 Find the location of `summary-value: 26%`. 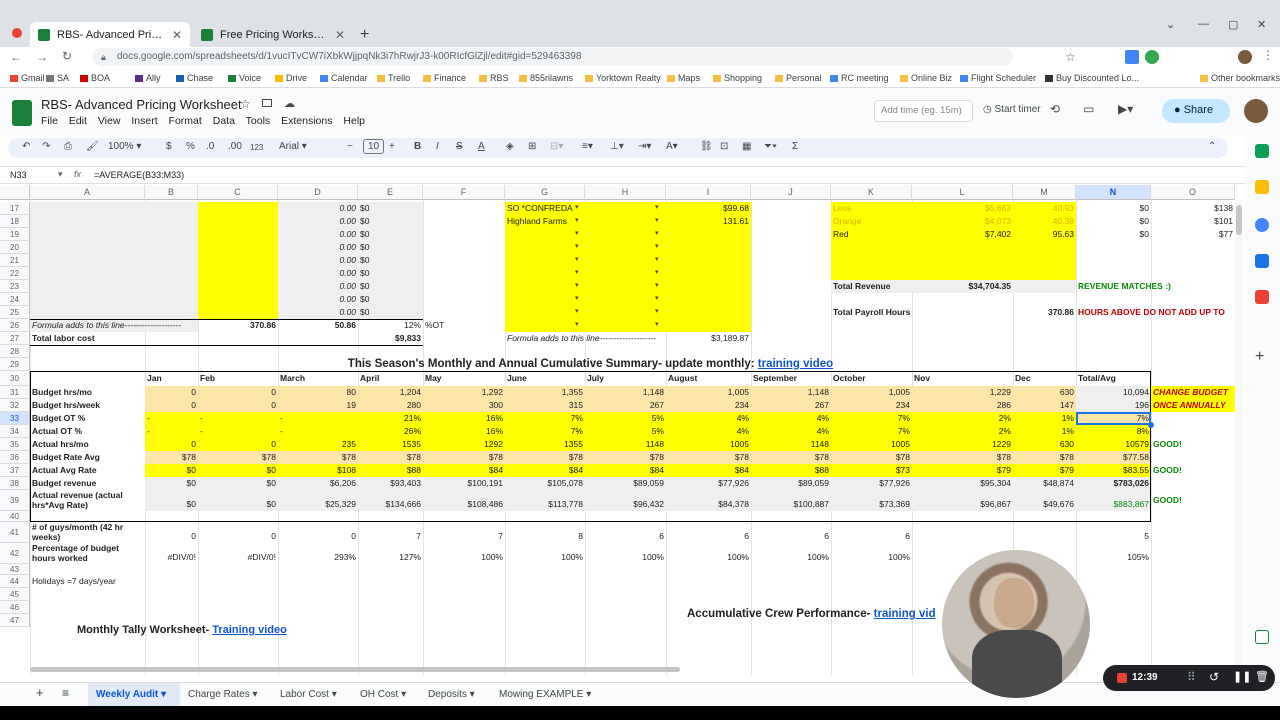

summary-value: 26% is located at coordinates (390, 431).